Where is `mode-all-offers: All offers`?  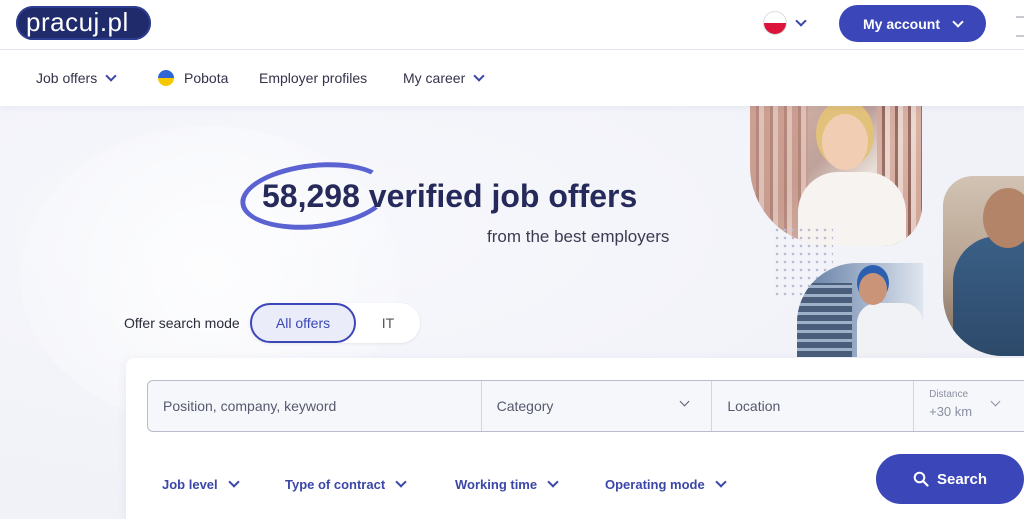
mode-all-offers: All offers is located at coordinates (303, 323).